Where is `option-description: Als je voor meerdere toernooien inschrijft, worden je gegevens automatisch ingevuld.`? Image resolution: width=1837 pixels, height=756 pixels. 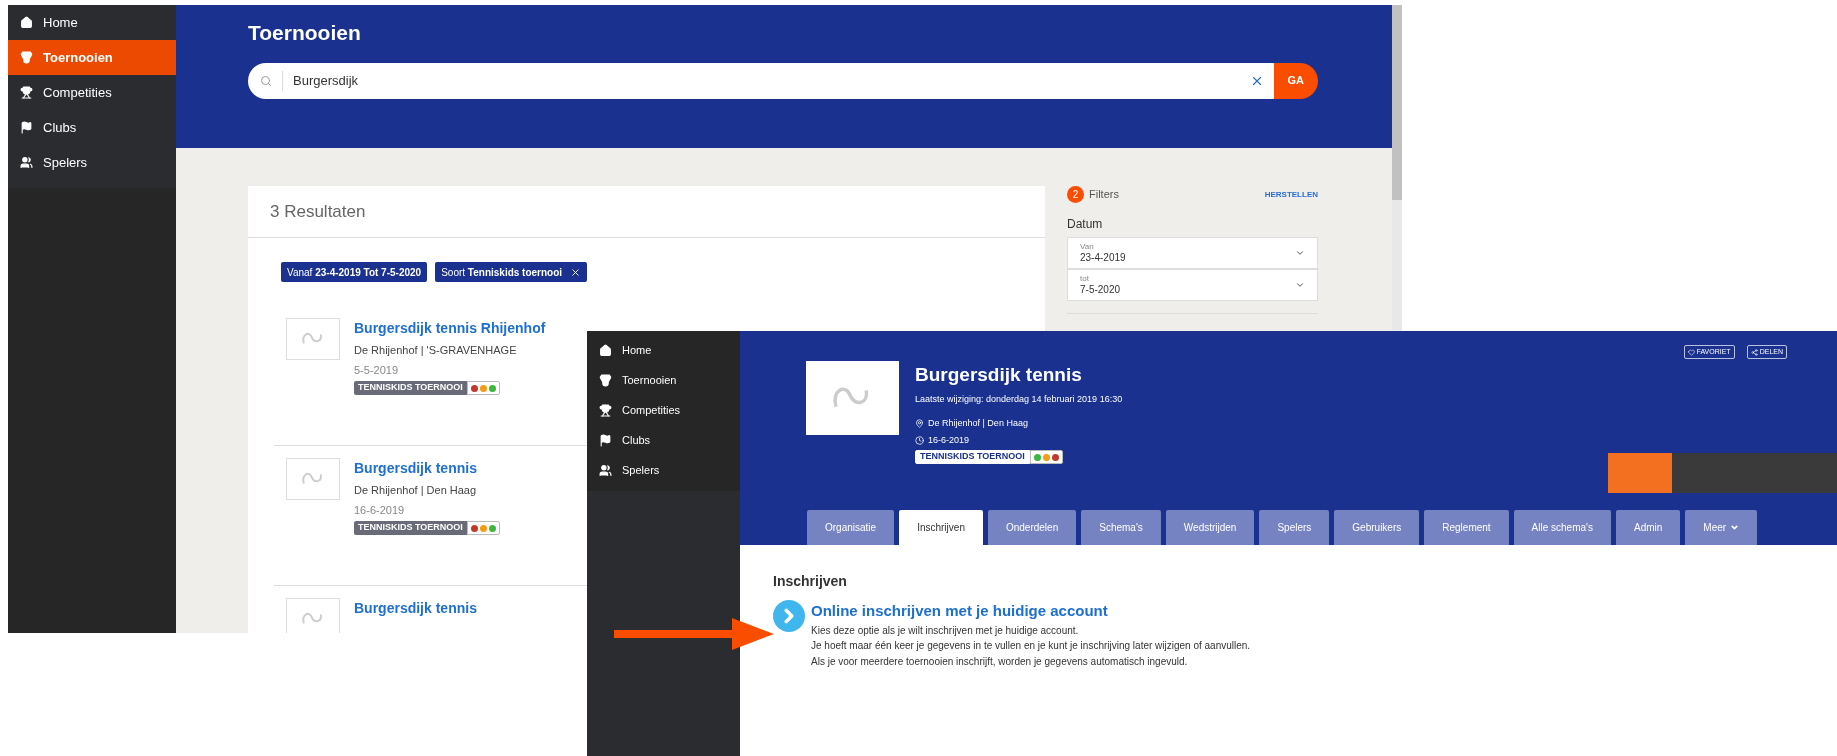 option-description: Als je voor meerdere toernooien inschrijft, worden je gegevens automatisch ingevuld. is located at coordinates (1000, 661).